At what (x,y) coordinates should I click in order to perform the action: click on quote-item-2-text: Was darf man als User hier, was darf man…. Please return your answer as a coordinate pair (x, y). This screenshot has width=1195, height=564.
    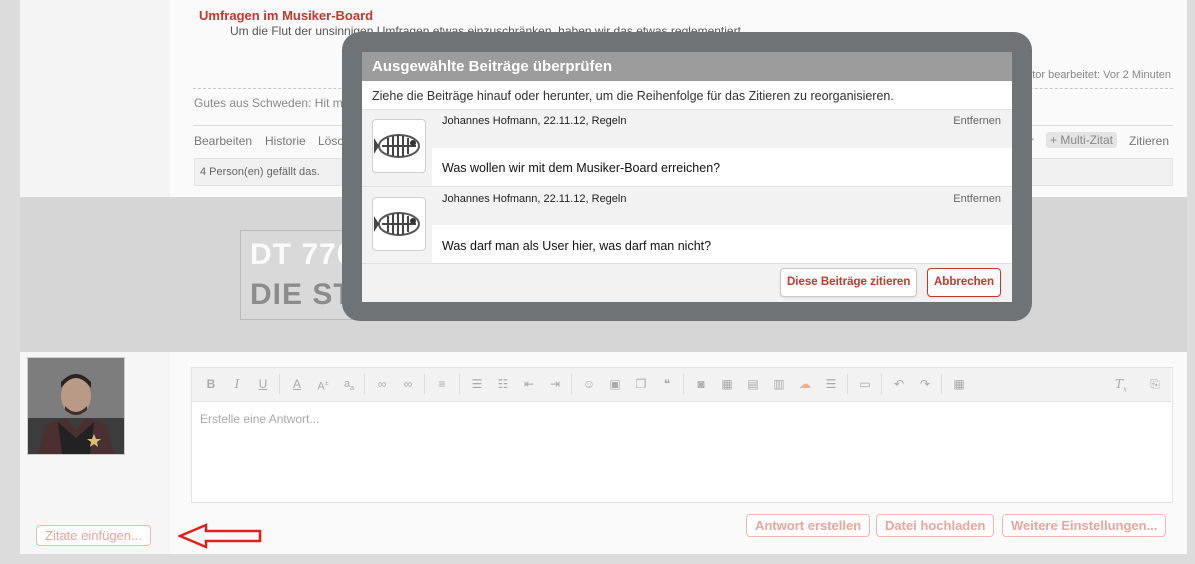
    Looking at the image, I should click on (577, 246).